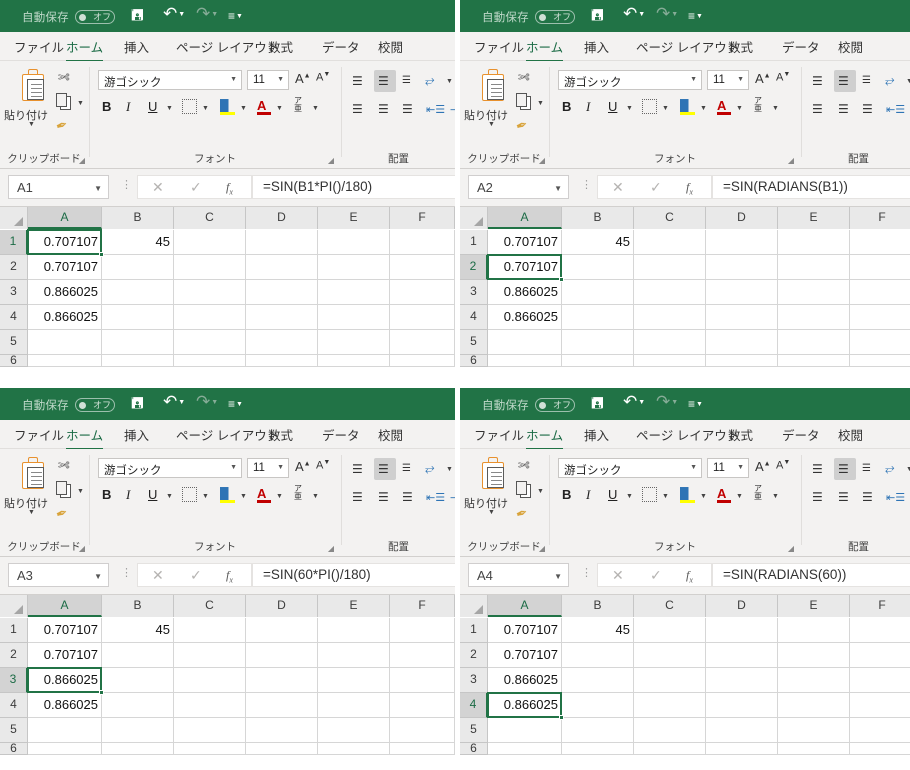 The height and width of the screenshot is (770, 910). I want to click on cell-A4: 0.866025, so click(65, 317).